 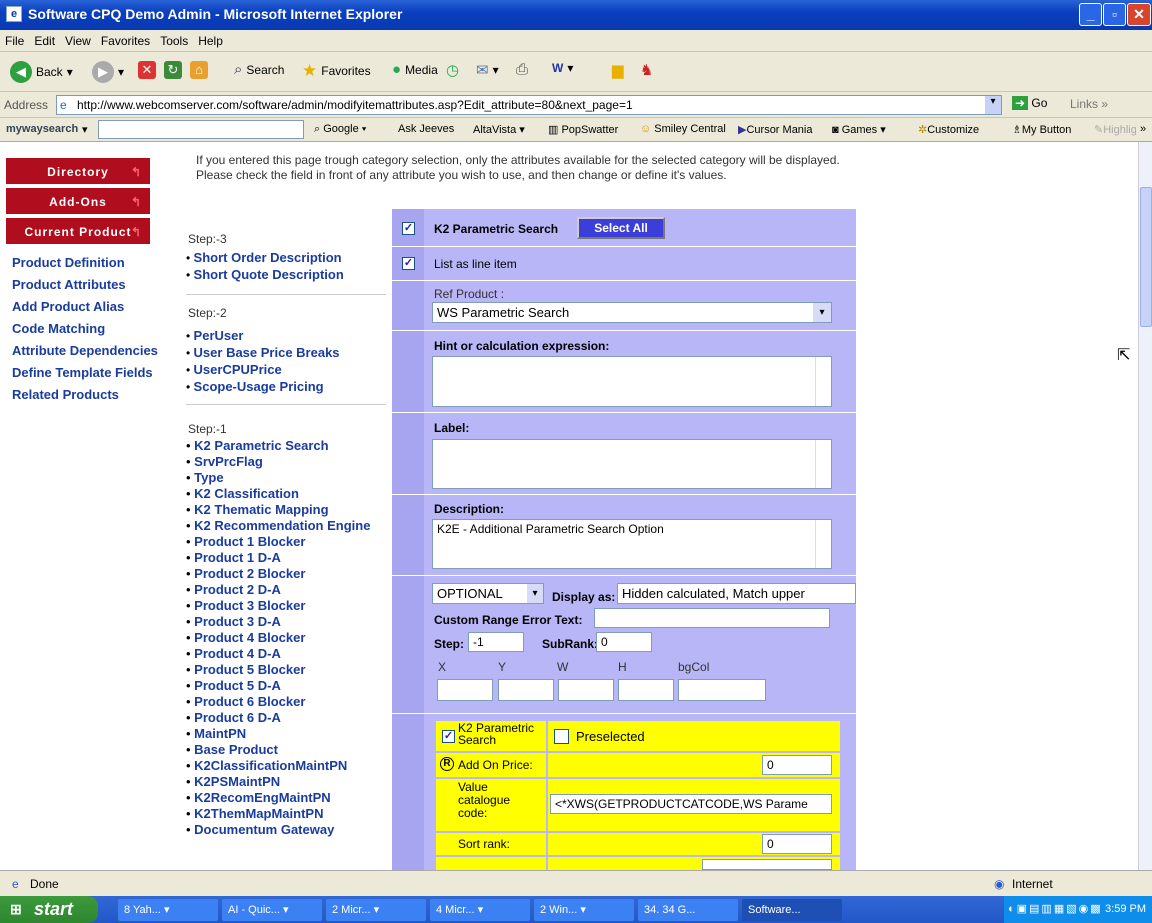 What do you see at coordinates (272, 910) in the screenshot?
I see `task-ai-quick: AI - Quic... ▾` at bounding box center [272, 910].